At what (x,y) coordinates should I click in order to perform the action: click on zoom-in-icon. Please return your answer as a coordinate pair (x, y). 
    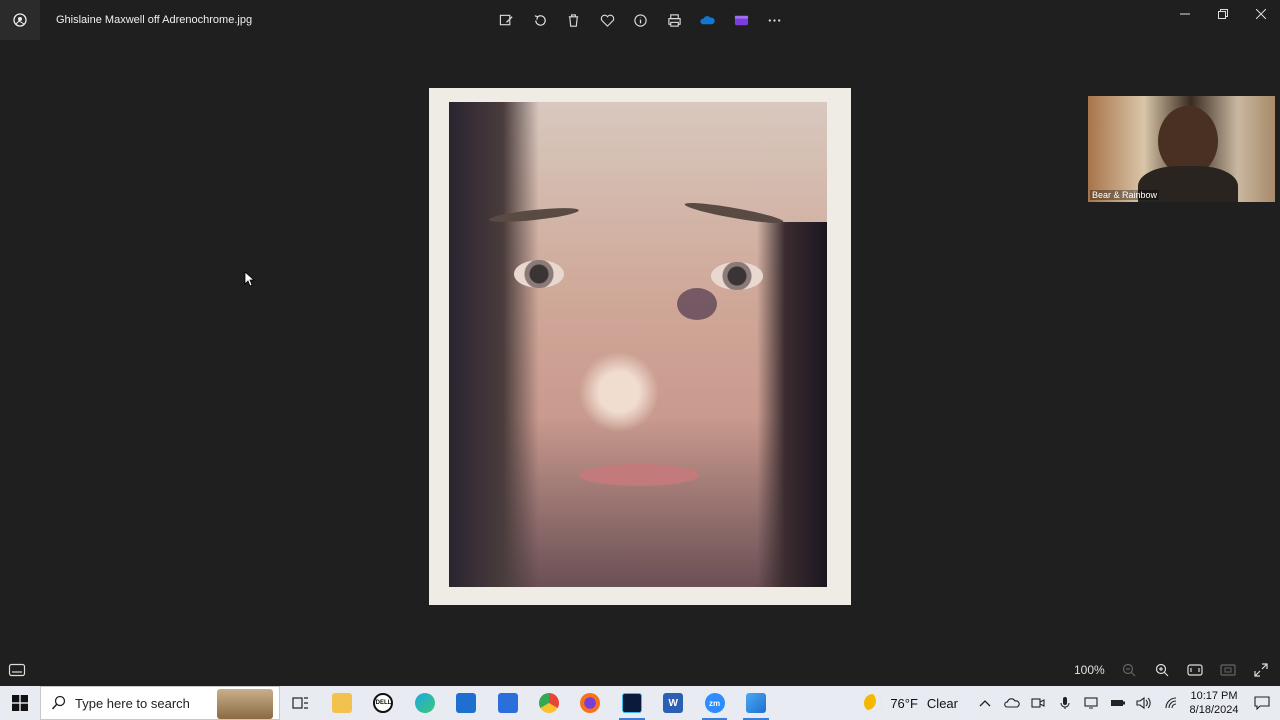
    Looking at the image, I should click on (1161, 670).